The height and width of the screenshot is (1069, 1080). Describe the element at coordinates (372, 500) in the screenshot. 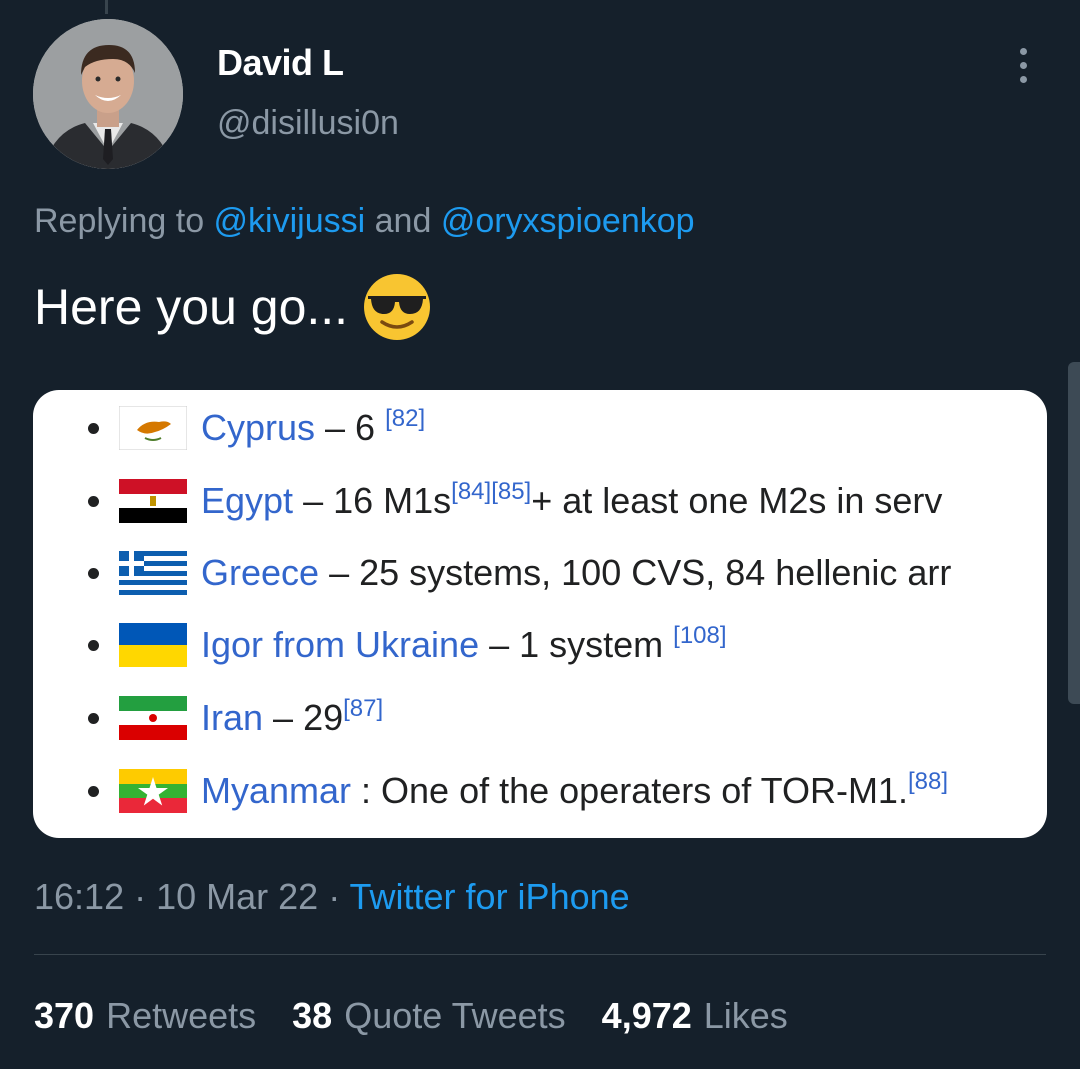

I see `country-detail: – 16 M1s` at that location.